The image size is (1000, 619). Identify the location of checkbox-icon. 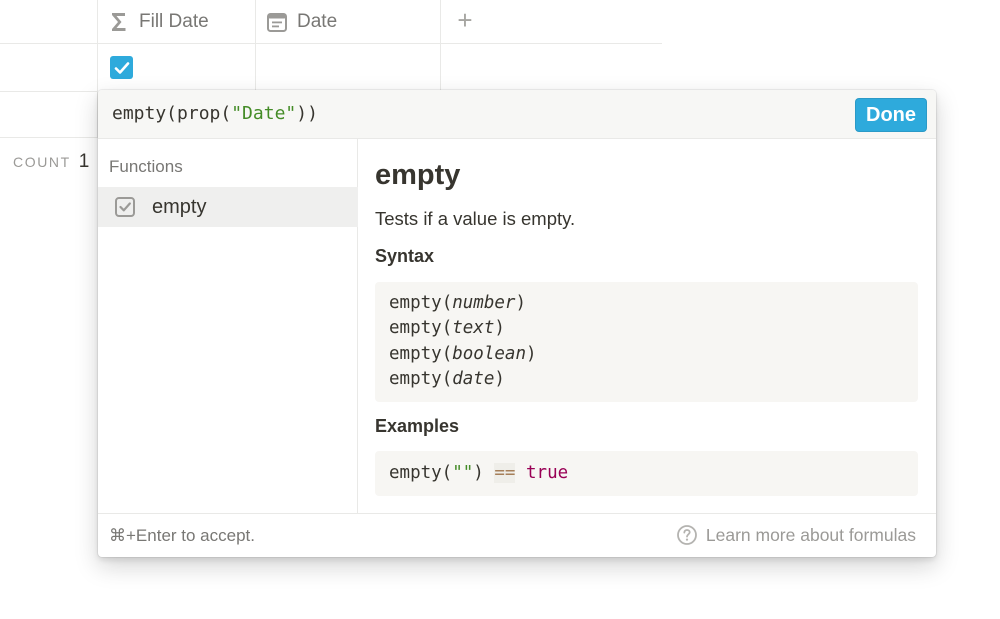
(125, 207).